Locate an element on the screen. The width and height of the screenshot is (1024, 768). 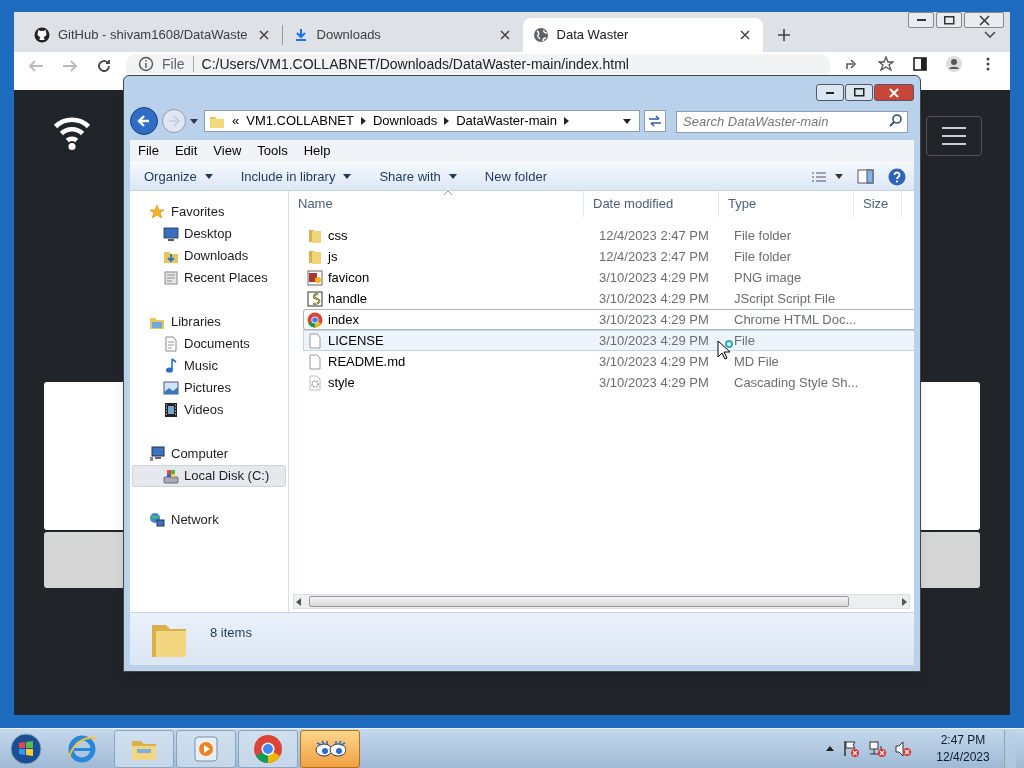
address-bar: File C:/Users/VM1.COLLABNET/Downloads/DataWaster-main/index.html is located at coordinates (478, 64).